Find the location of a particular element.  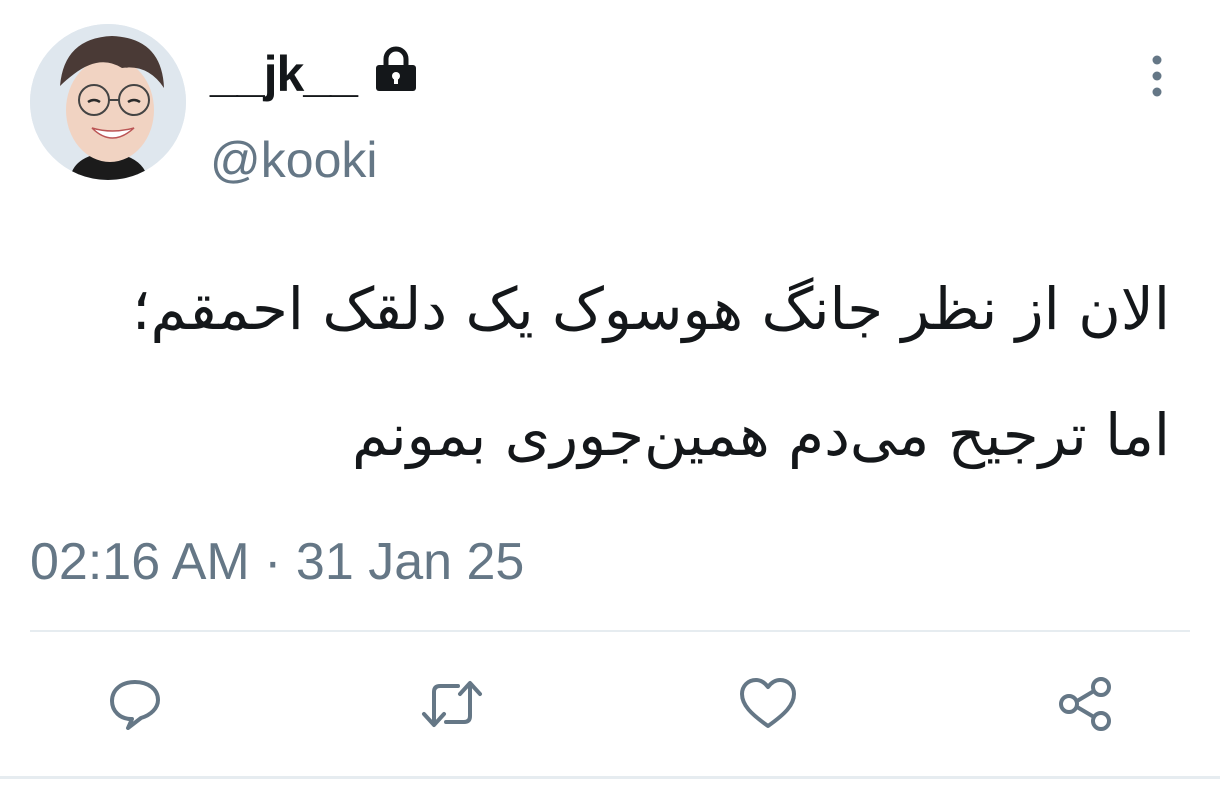

tweet-text-line: الان از نظر جانگ هوسوک یک دلقک احمقم؛ is located at coordinates (651, 309).